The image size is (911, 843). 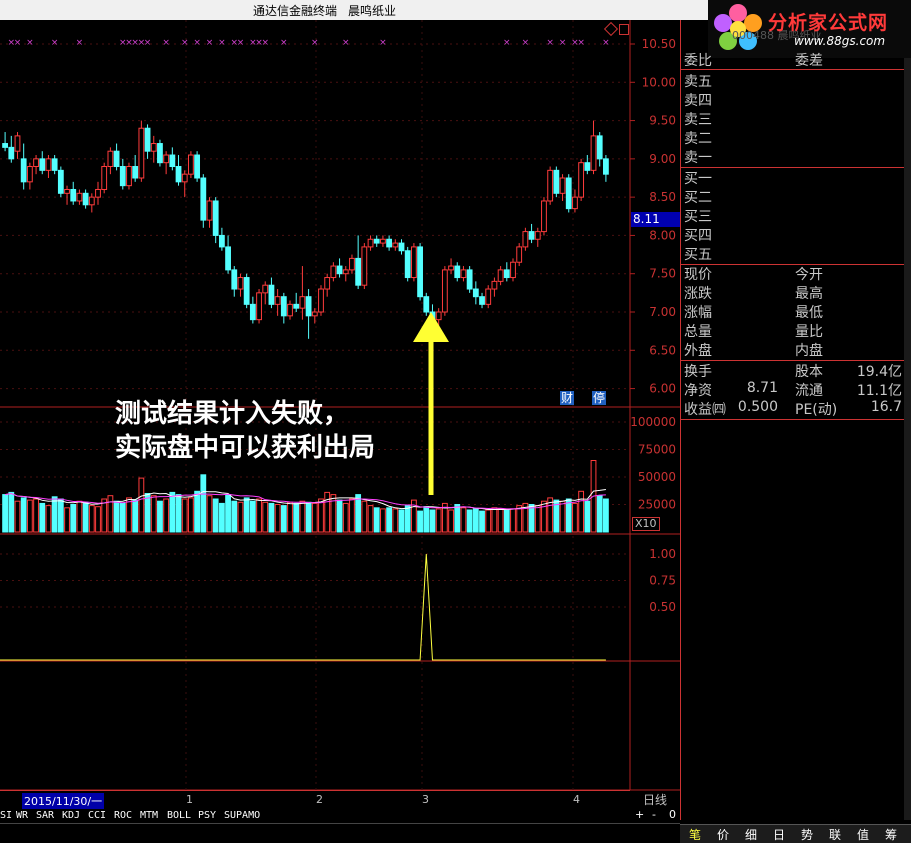 What do you see at coordinates (695, 834) in the screenshot?
I see `status-tab-bi: 笔` at bounding box center [695, 834].